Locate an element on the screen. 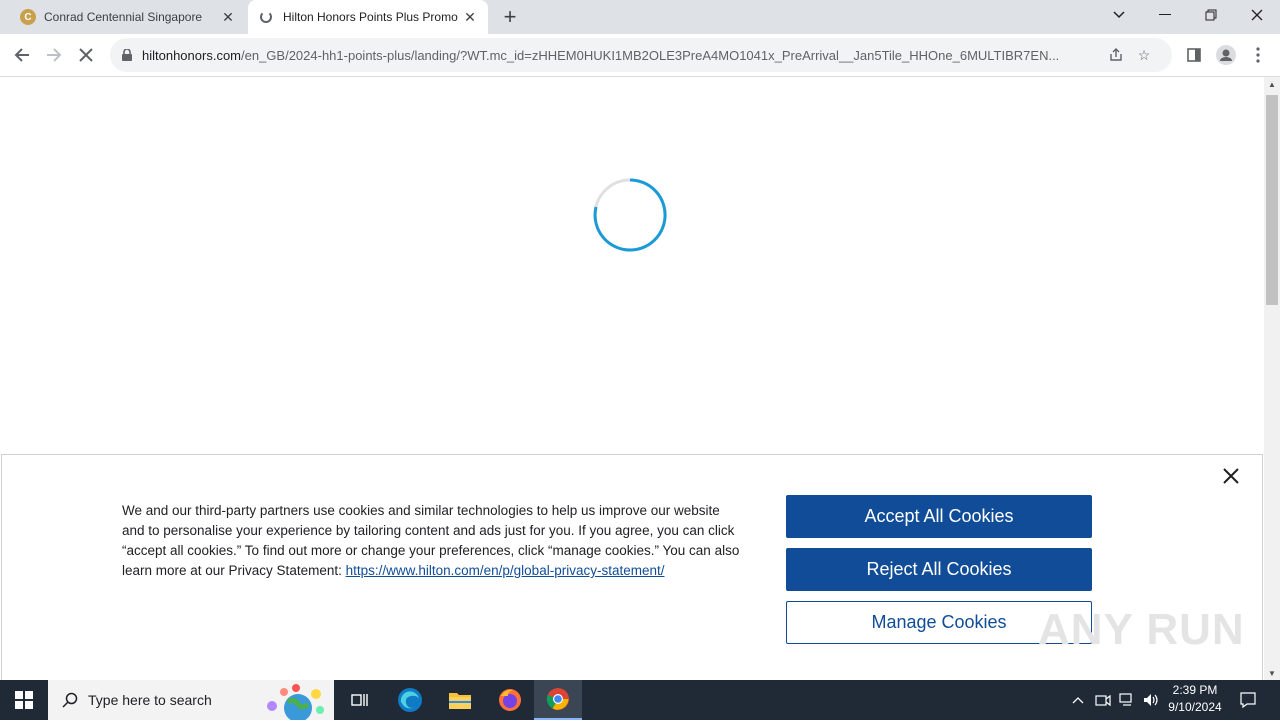 Image resolution: width=1280 pixels, height=723 pixels. menu-kebab-icon is located at coordinates (1258, 55).